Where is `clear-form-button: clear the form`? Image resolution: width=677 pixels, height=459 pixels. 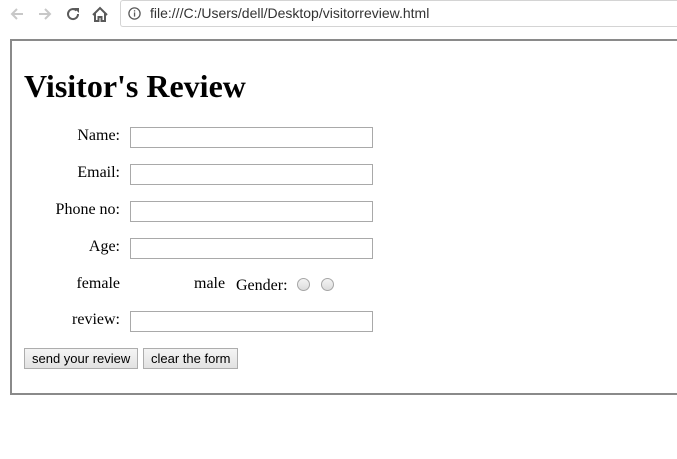 clear-form-button: clear the form is located at coordinates (191, 358).